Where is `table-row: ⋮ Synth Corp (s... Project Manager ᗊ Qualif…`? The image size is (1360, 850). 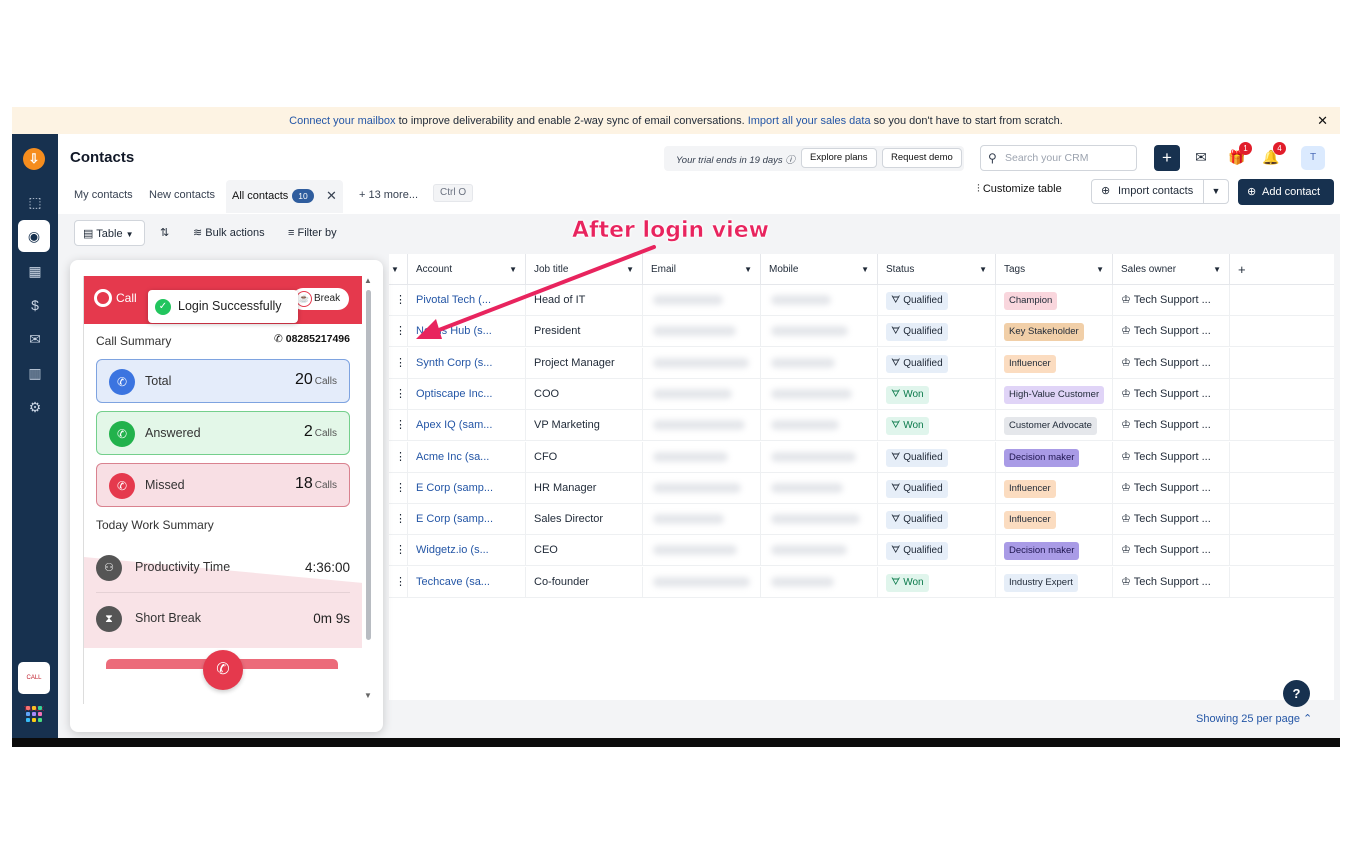
table-row: ⋮ Synth Corp (s... Project Manager ᗊ Qualif… is located at coordinates (861, 363).